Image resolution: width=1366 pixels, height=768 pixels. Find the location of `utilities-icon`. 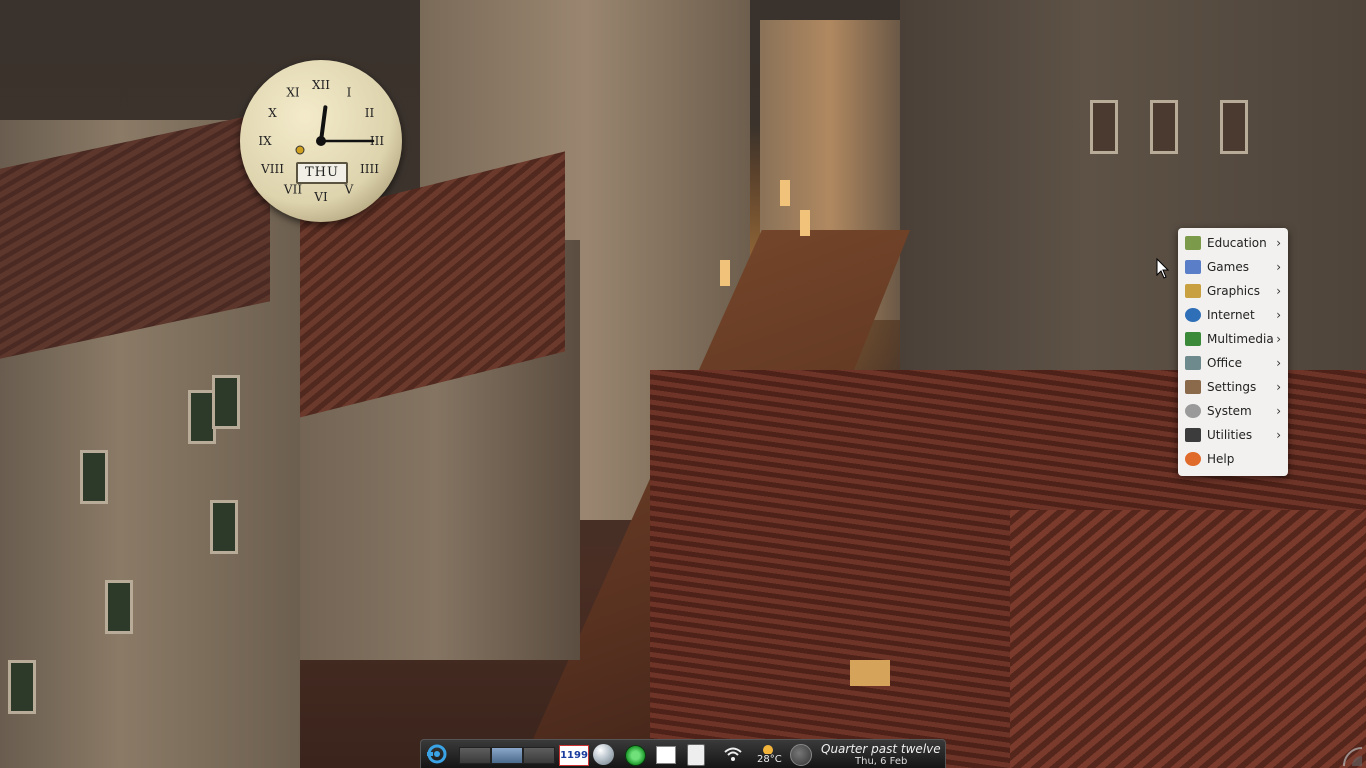

utilities-icon is located at coordinates (1193, 435).